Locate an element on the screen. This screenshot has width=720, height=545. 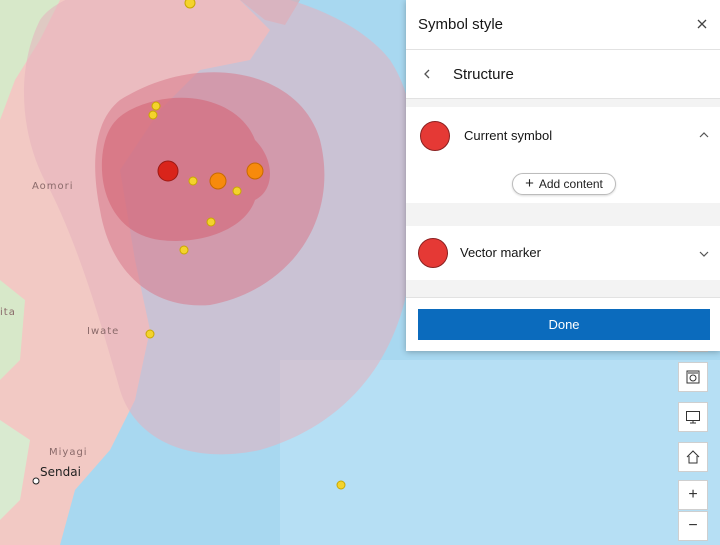
basemap-gallery-button is located at coordinates (693, 377).